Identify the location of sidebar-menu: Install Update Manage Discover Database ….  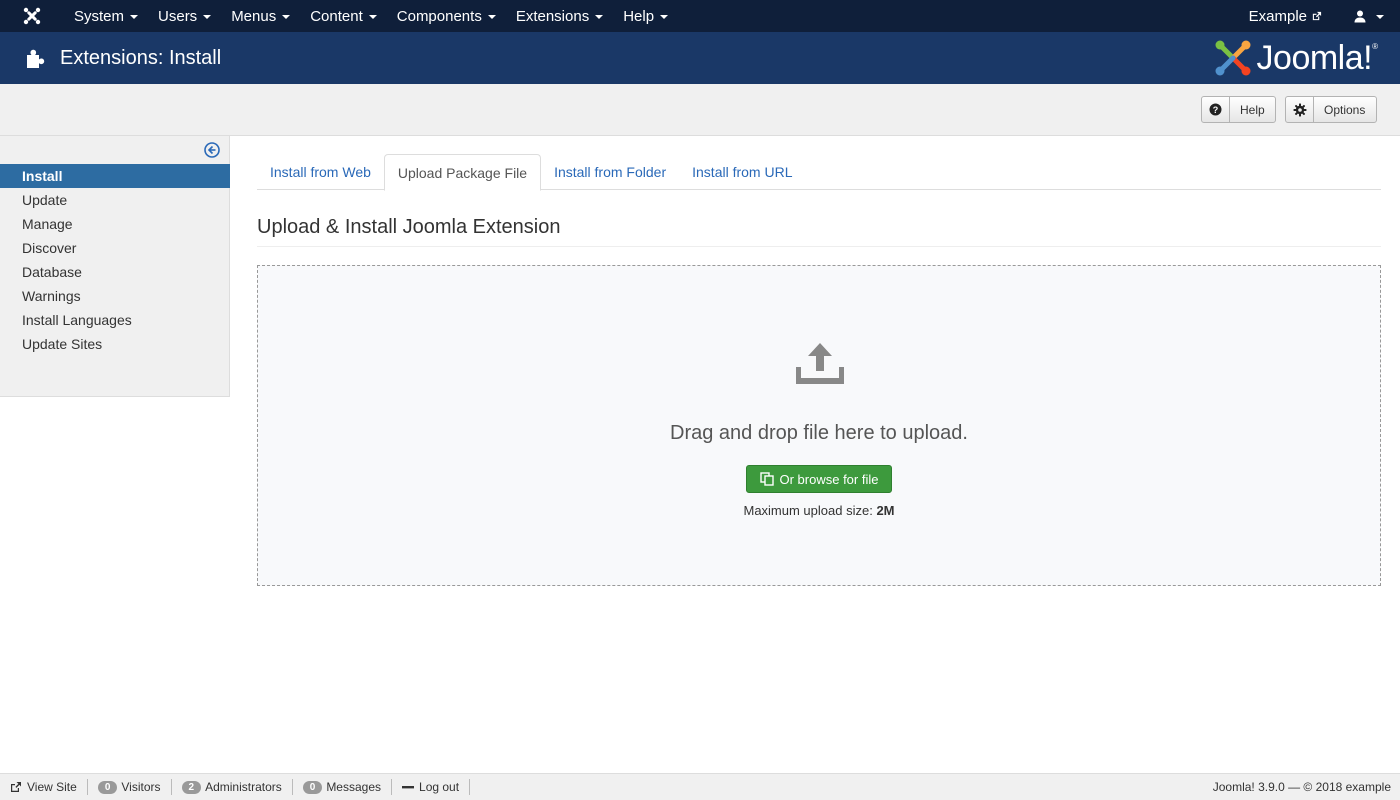
(115, 260).